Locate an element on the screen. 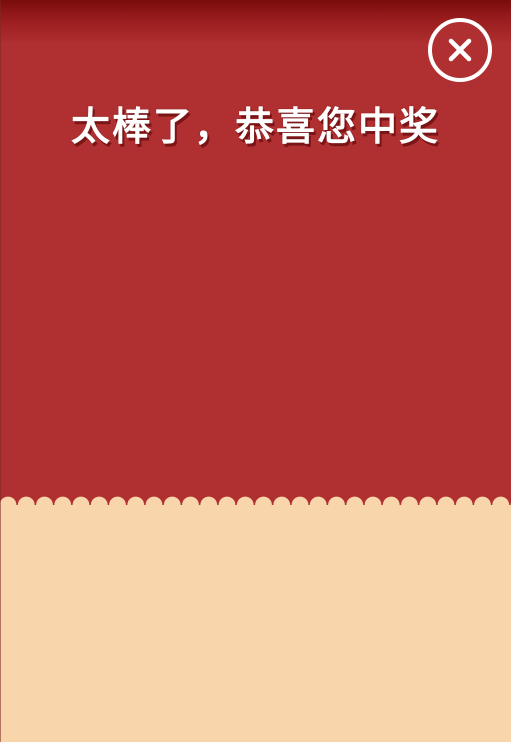  close-button is located at coordinates (460, 50).